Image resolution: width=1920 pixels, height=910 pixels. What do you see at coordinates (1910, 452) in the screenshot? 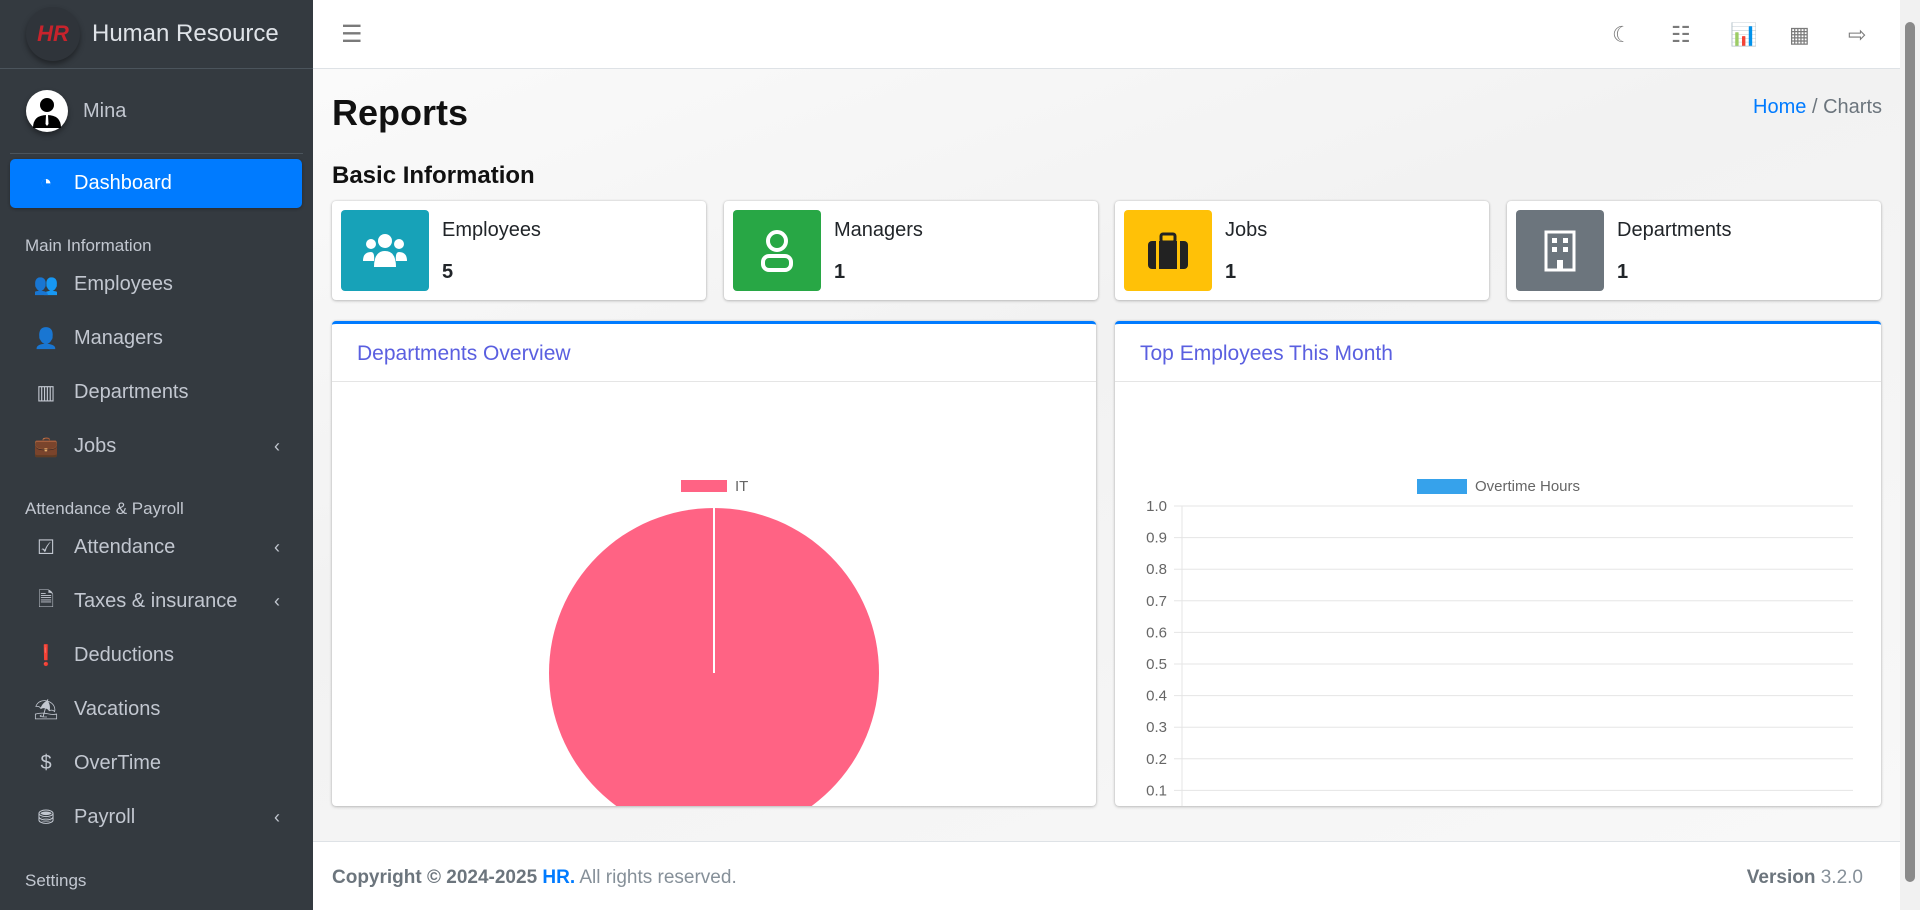
I see `scrollbar-thumb` at bounding box center [1910, 452].